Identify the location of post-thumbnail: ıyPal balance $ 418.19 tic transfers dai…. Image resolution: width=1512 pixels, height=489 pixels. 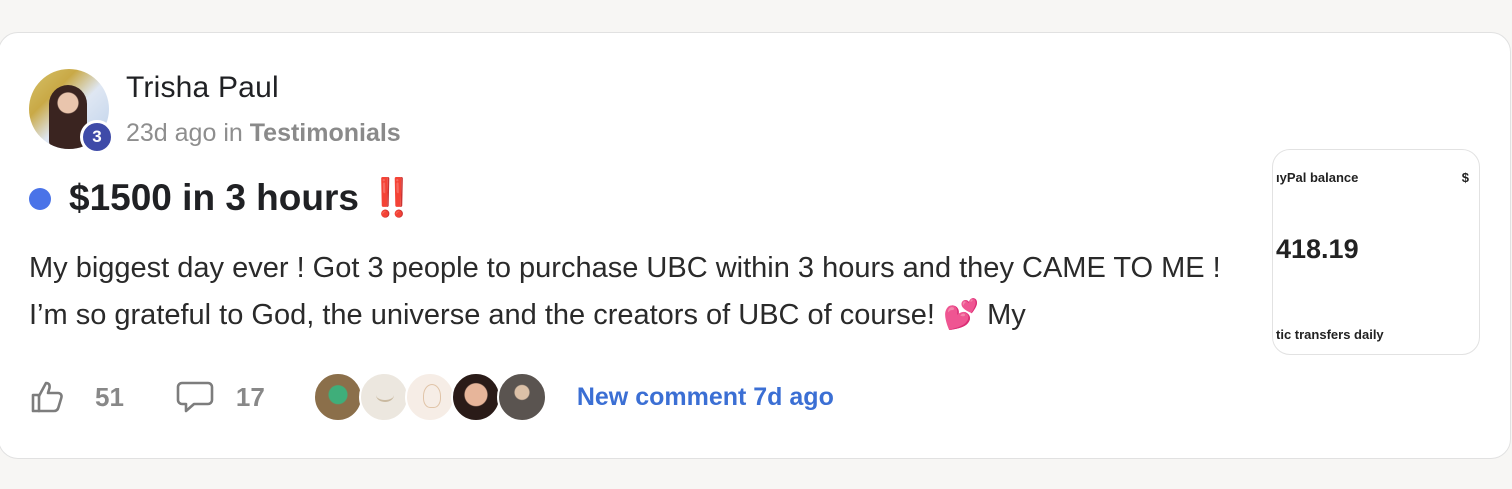
(1376, 252).